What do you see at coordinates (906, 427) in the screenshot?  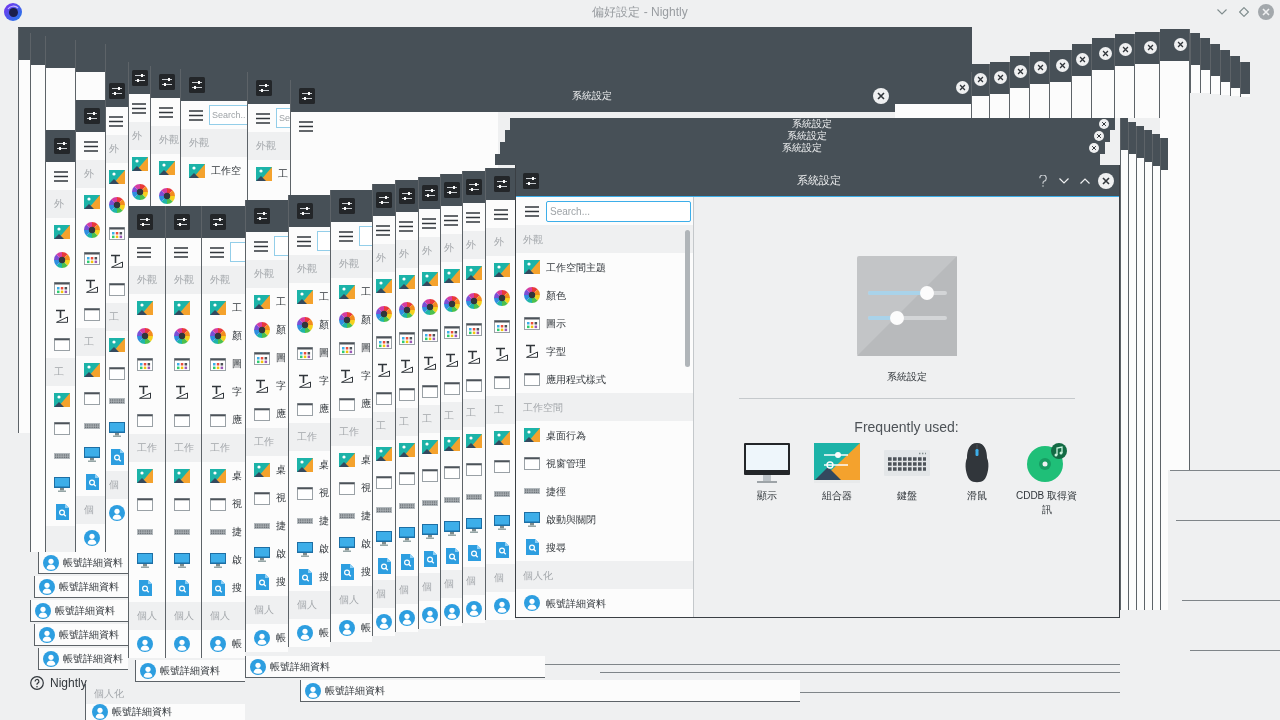 I see `section-heading: Frequently used:` at bounding box center [906, 427].